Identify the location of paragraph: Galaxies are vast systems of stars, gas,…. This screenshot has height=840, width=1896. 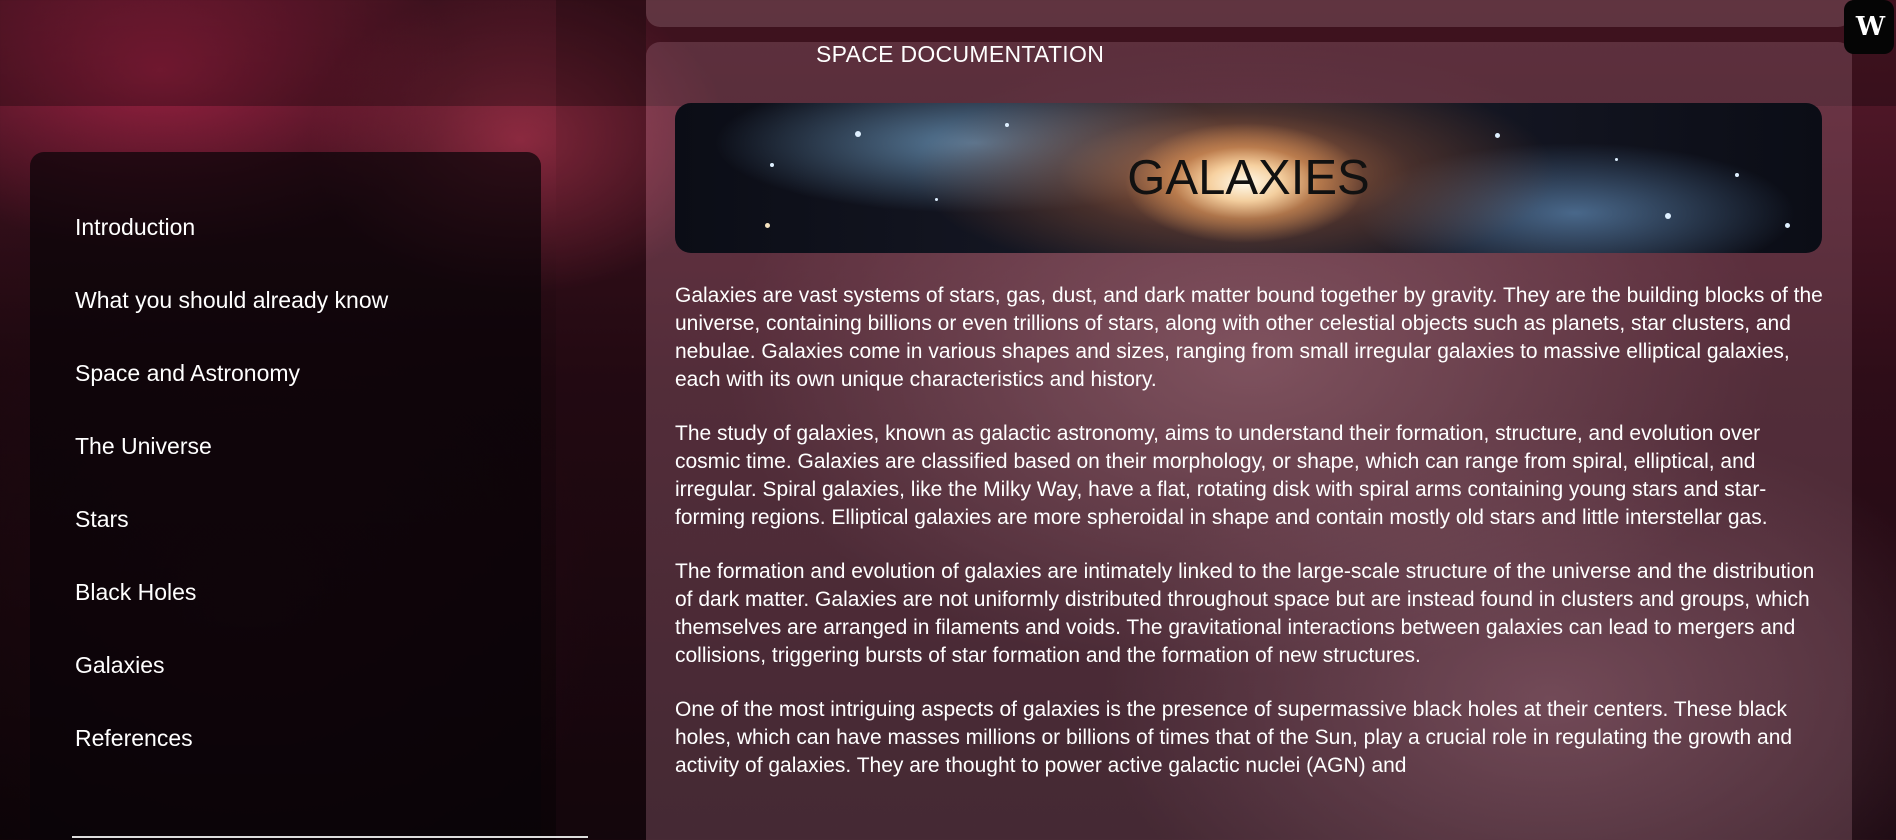
(1249, 337).